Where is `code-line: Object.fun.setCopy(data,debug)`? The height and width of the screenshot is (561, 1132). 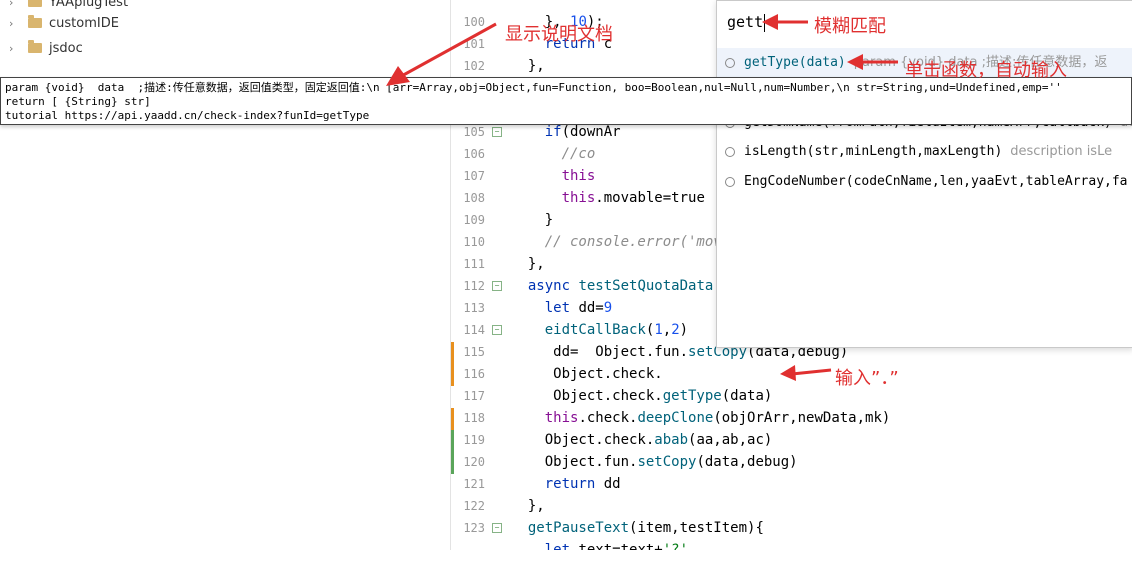
code-line: Object.fun.setCopy(data,debug) is located at coordinates (654, 462).